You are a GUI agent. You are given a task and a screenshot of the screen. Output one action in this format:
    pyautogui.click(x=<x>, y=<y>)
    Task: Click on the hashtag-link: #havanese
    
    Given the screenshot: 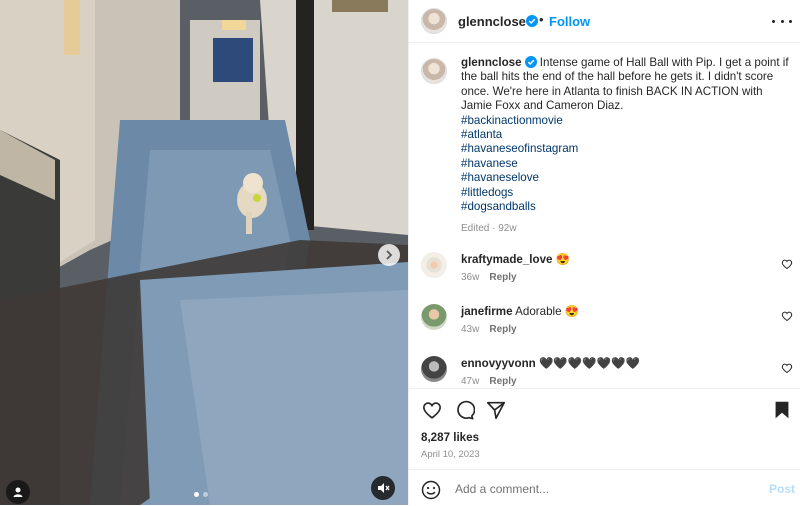 What is the action you would take?
    pyautogui.click(x=626, y=164)
    